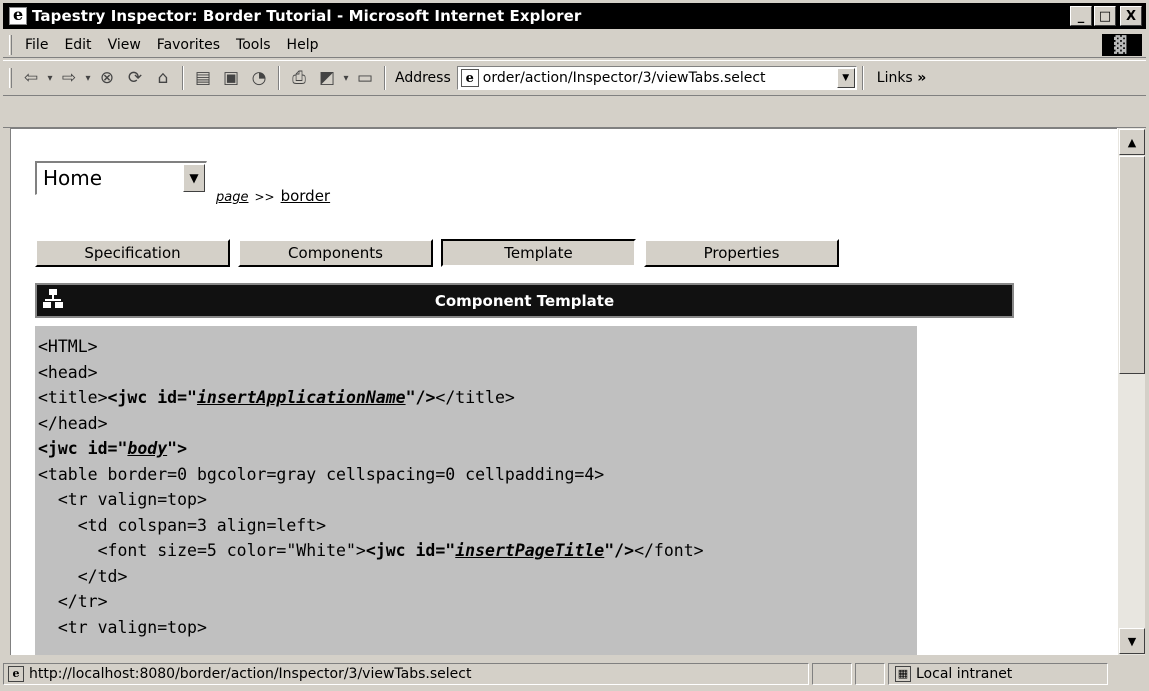 The width and height of the screenshot is (1149, 691). I want to click on code-fragment: </tr>, so click(73, 601).